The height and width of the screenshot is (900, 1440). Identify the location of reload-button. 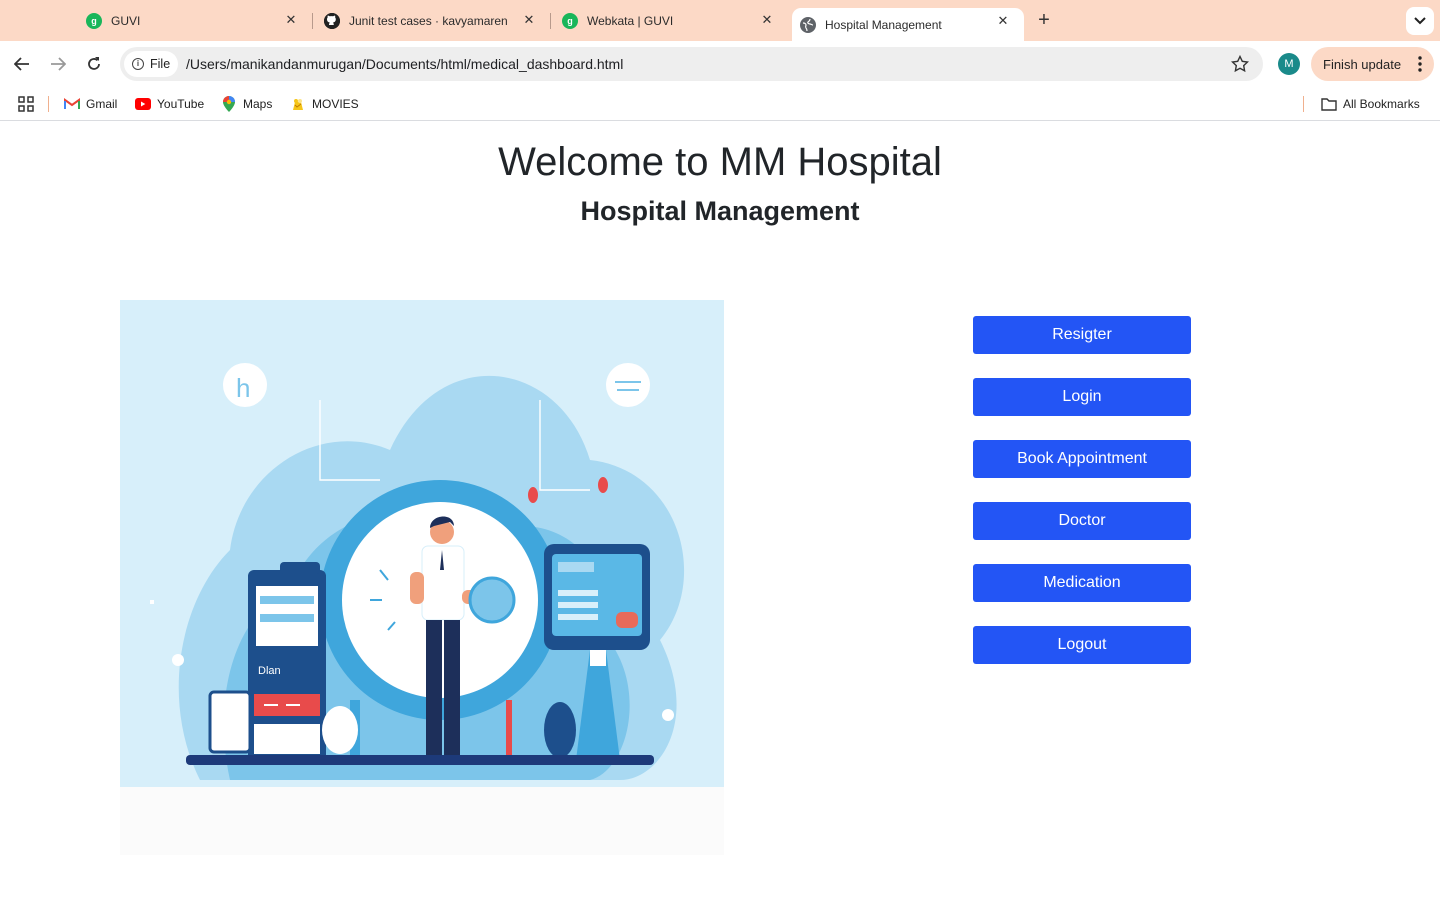
(94, 64).